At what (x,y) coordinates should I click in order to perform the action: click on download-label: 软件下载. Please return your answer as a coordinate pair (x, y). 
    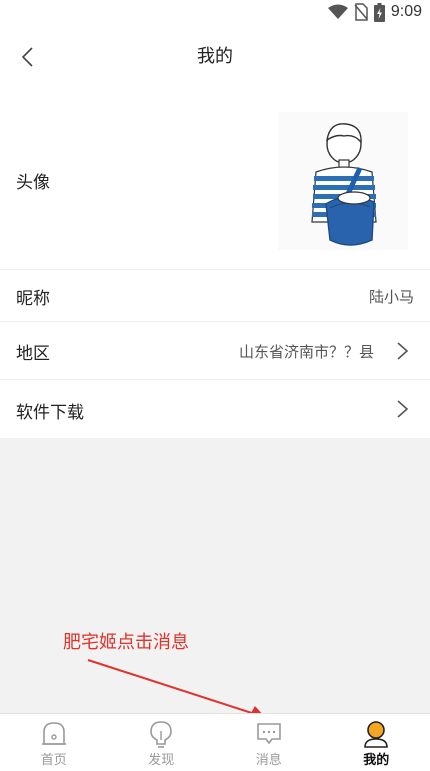
    Looking at the image, I should click on (50, 413).